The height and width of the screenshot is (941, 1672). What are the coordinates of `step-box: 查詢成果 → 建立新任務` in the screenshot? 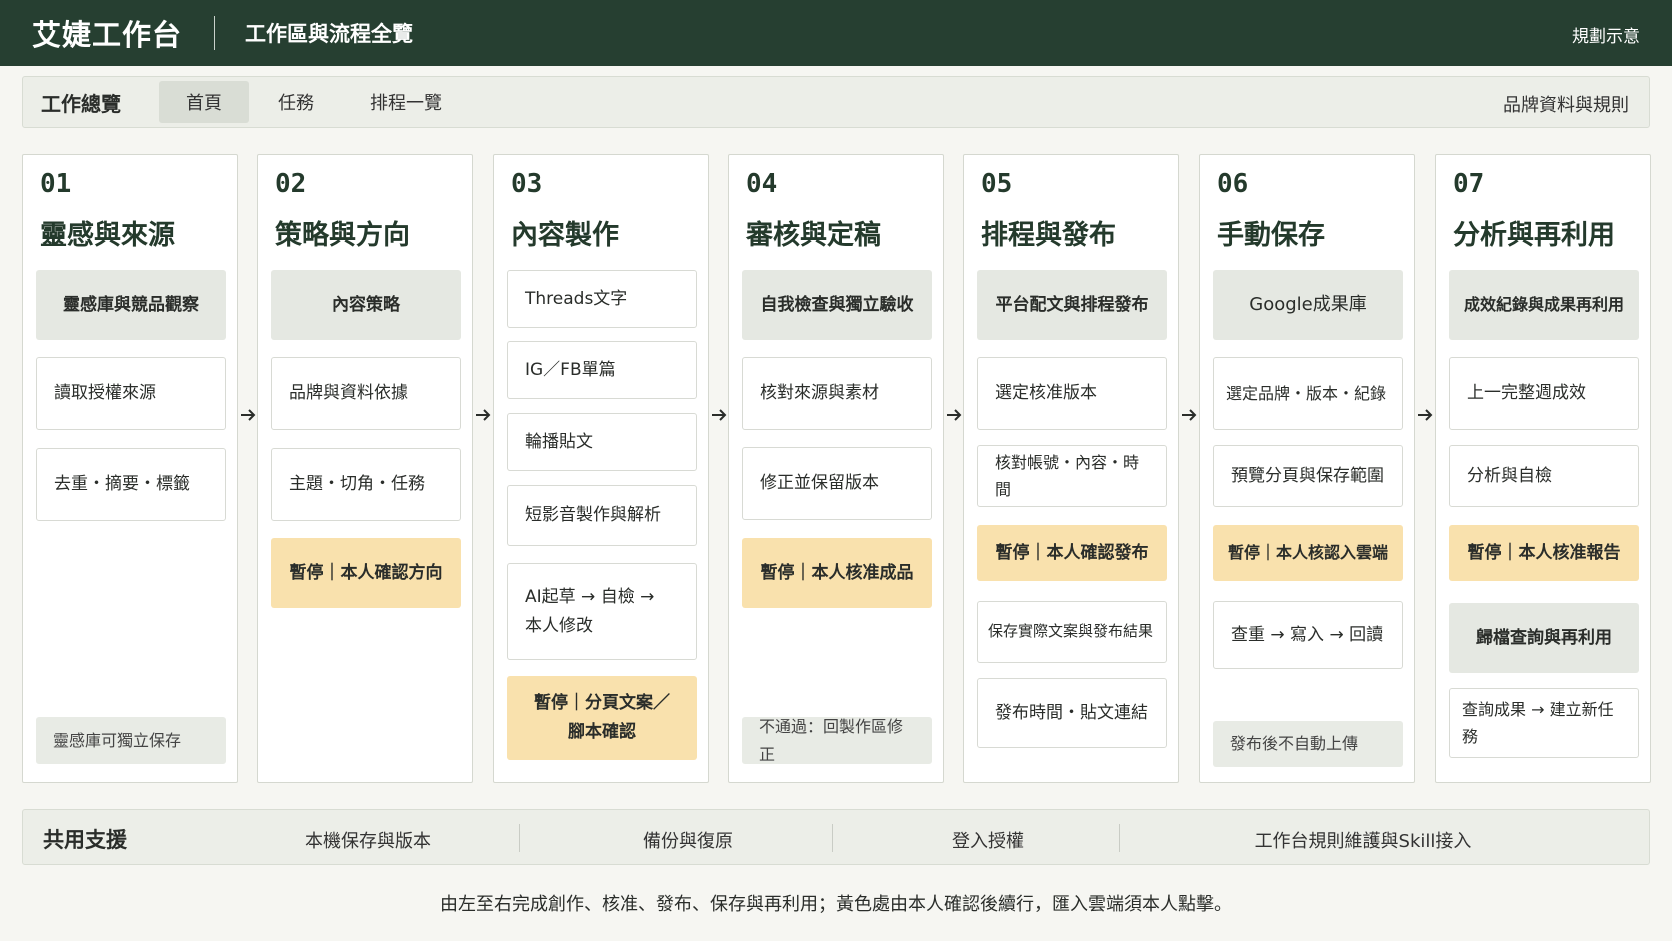 It's located at (1544, 723).